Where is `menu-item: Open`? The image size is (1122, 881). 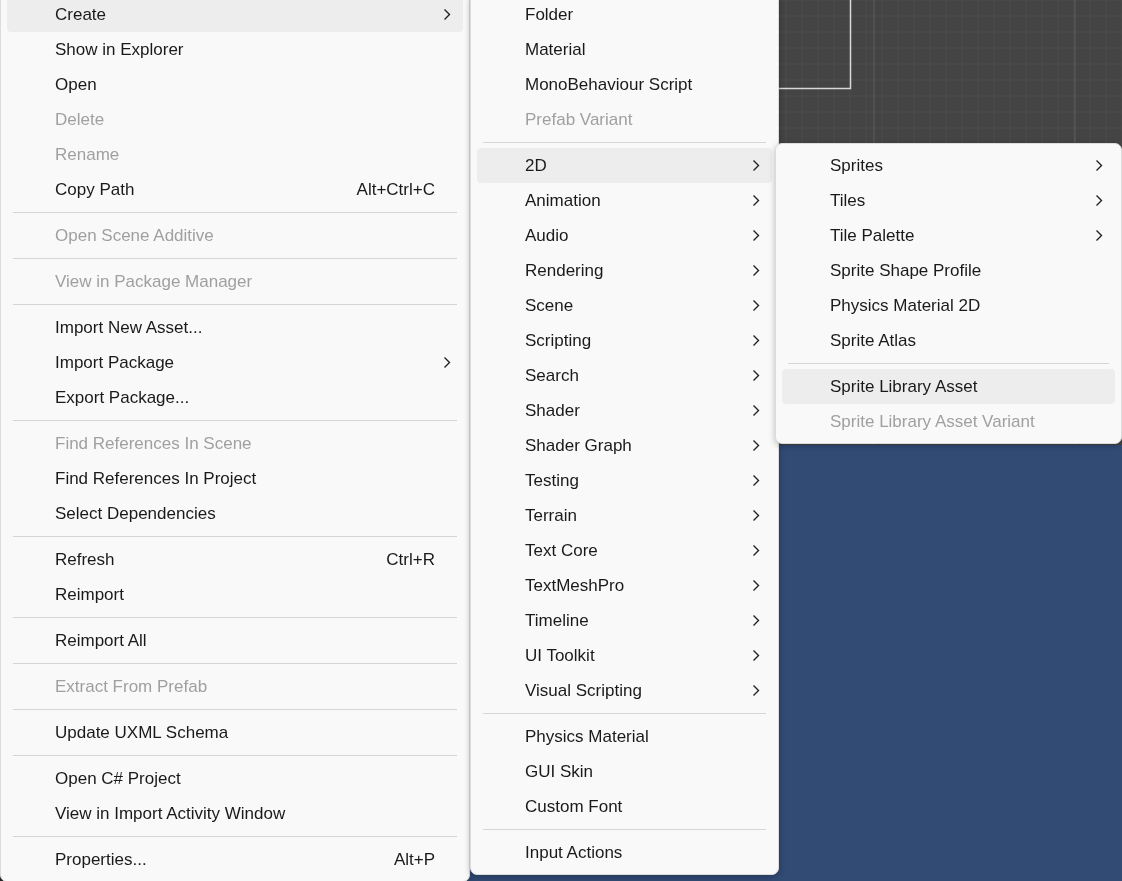 menu-item: Open is located at coordinates (235, 84).